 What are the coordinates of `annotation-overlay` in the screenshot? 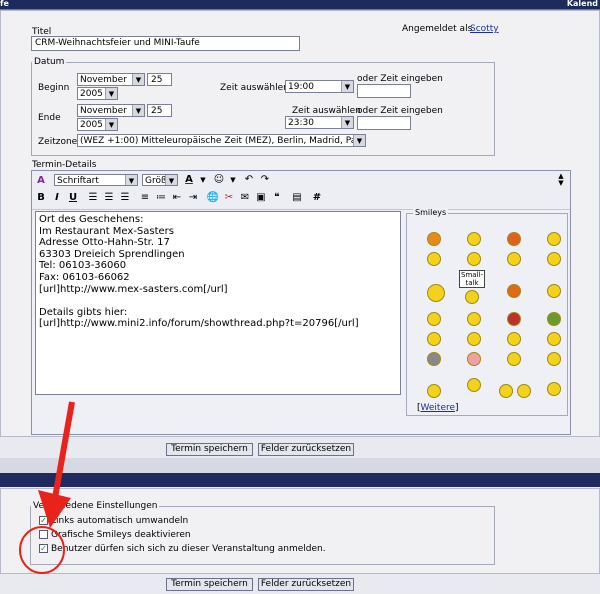 It's located at (47, 487).